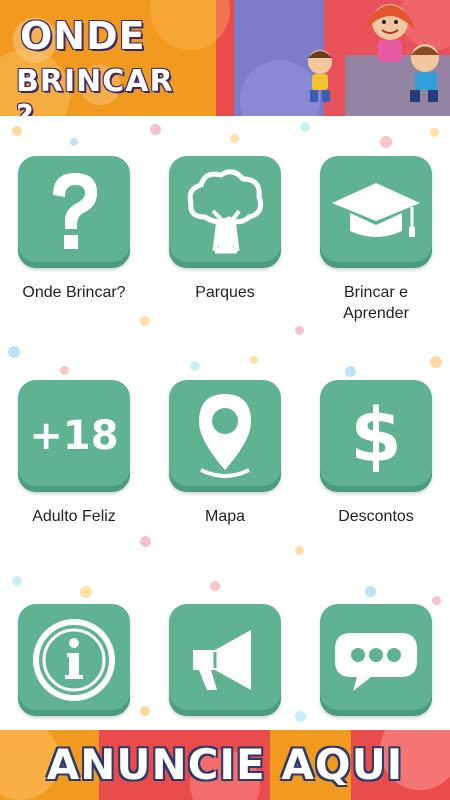  Describe the element at coordinates (225, 58) in the screenshot. I see `header-banner: ONDE BRINCAR ?` at that location.